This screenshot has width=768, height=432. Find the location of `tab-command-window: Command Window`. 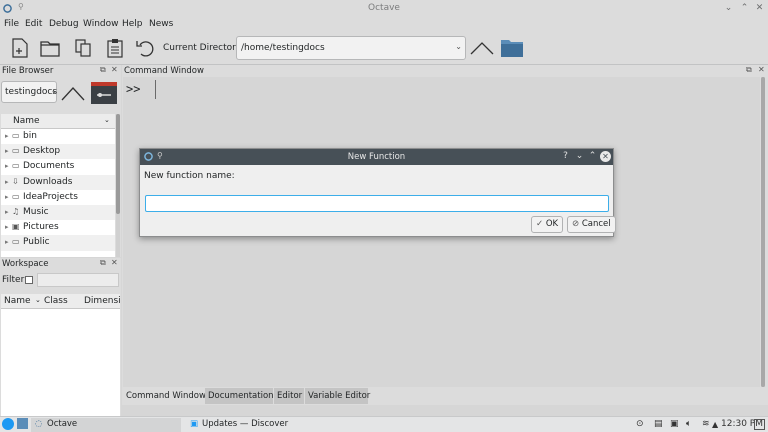

tab-command-window: Command Window is located at coordinates (164, 396).